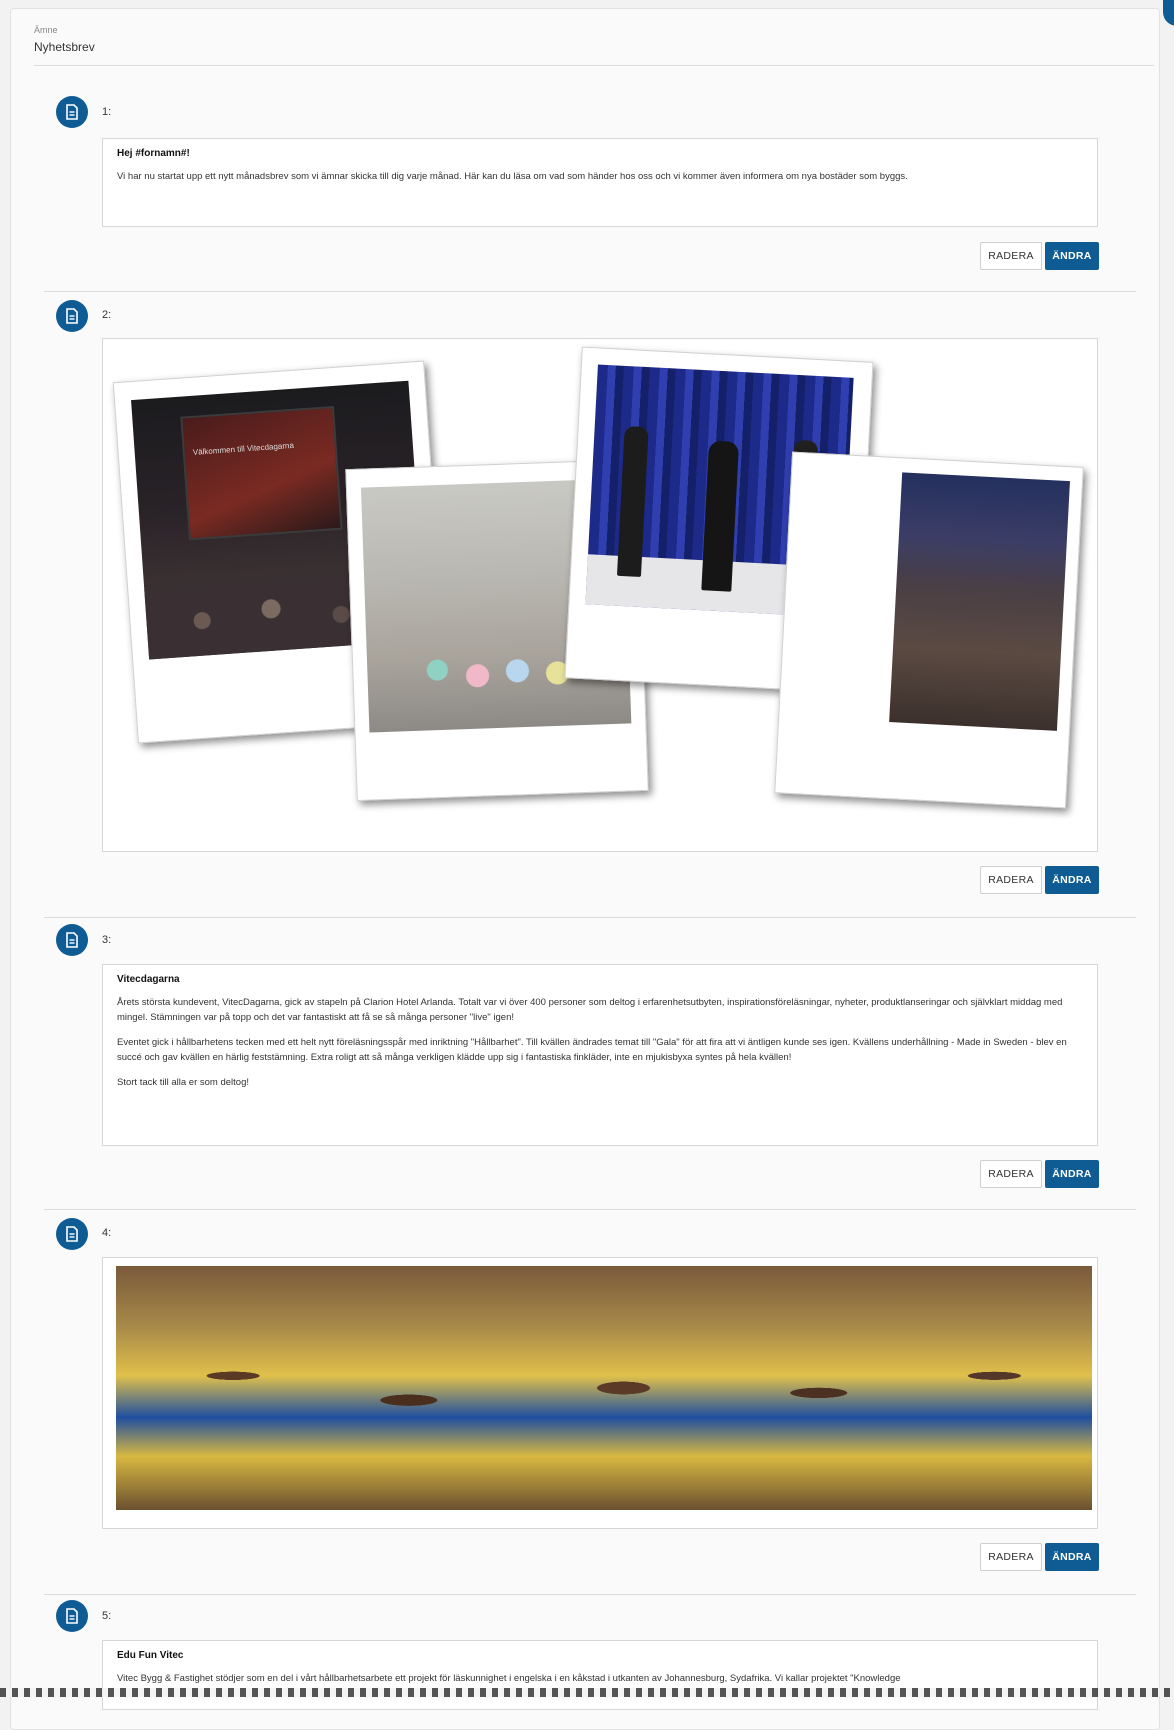  Describe the element at coordinates (107, 1233) in the screenshot. I see `block-number: 4:` at that location.